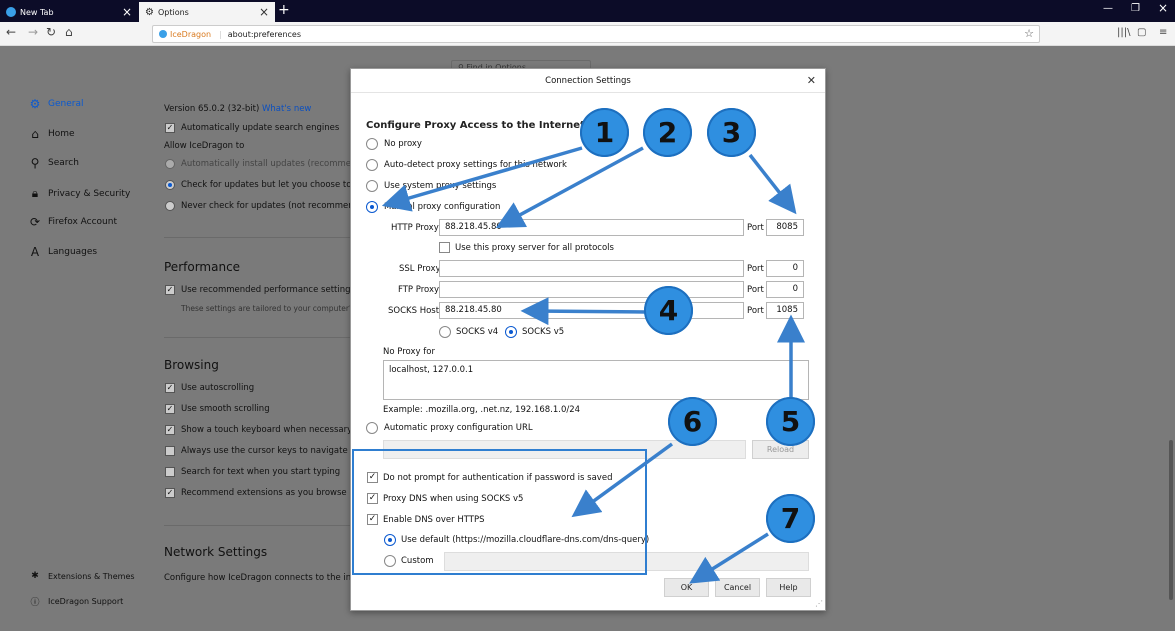 This screenshot has width=1175, height=631. I want to click on sidebar-item-label: IceDragon Support, so click(86, 601).